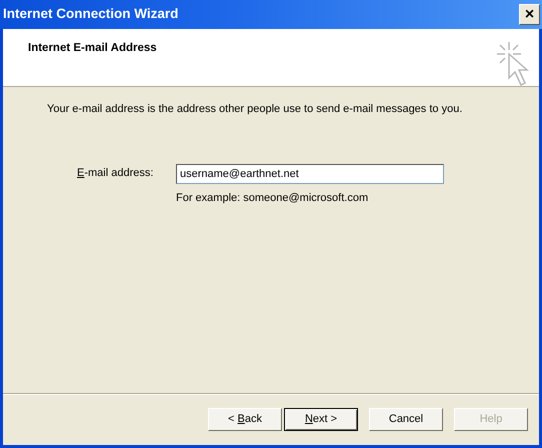 Image resolution: width=542 pixels, height=448 pixels. Describe the element at coordinates (321, 419) in the screenshot. I see `wizard-button: Next >` at that location.